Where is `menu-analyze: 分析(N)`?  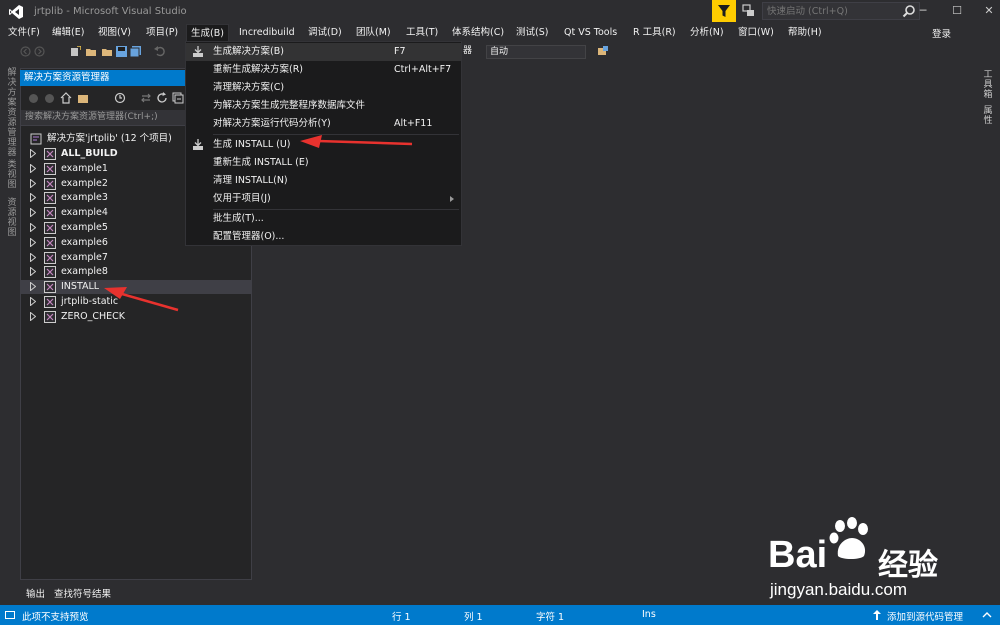 menu-analyze: 分析(N) is located at coordinates (707, 33).